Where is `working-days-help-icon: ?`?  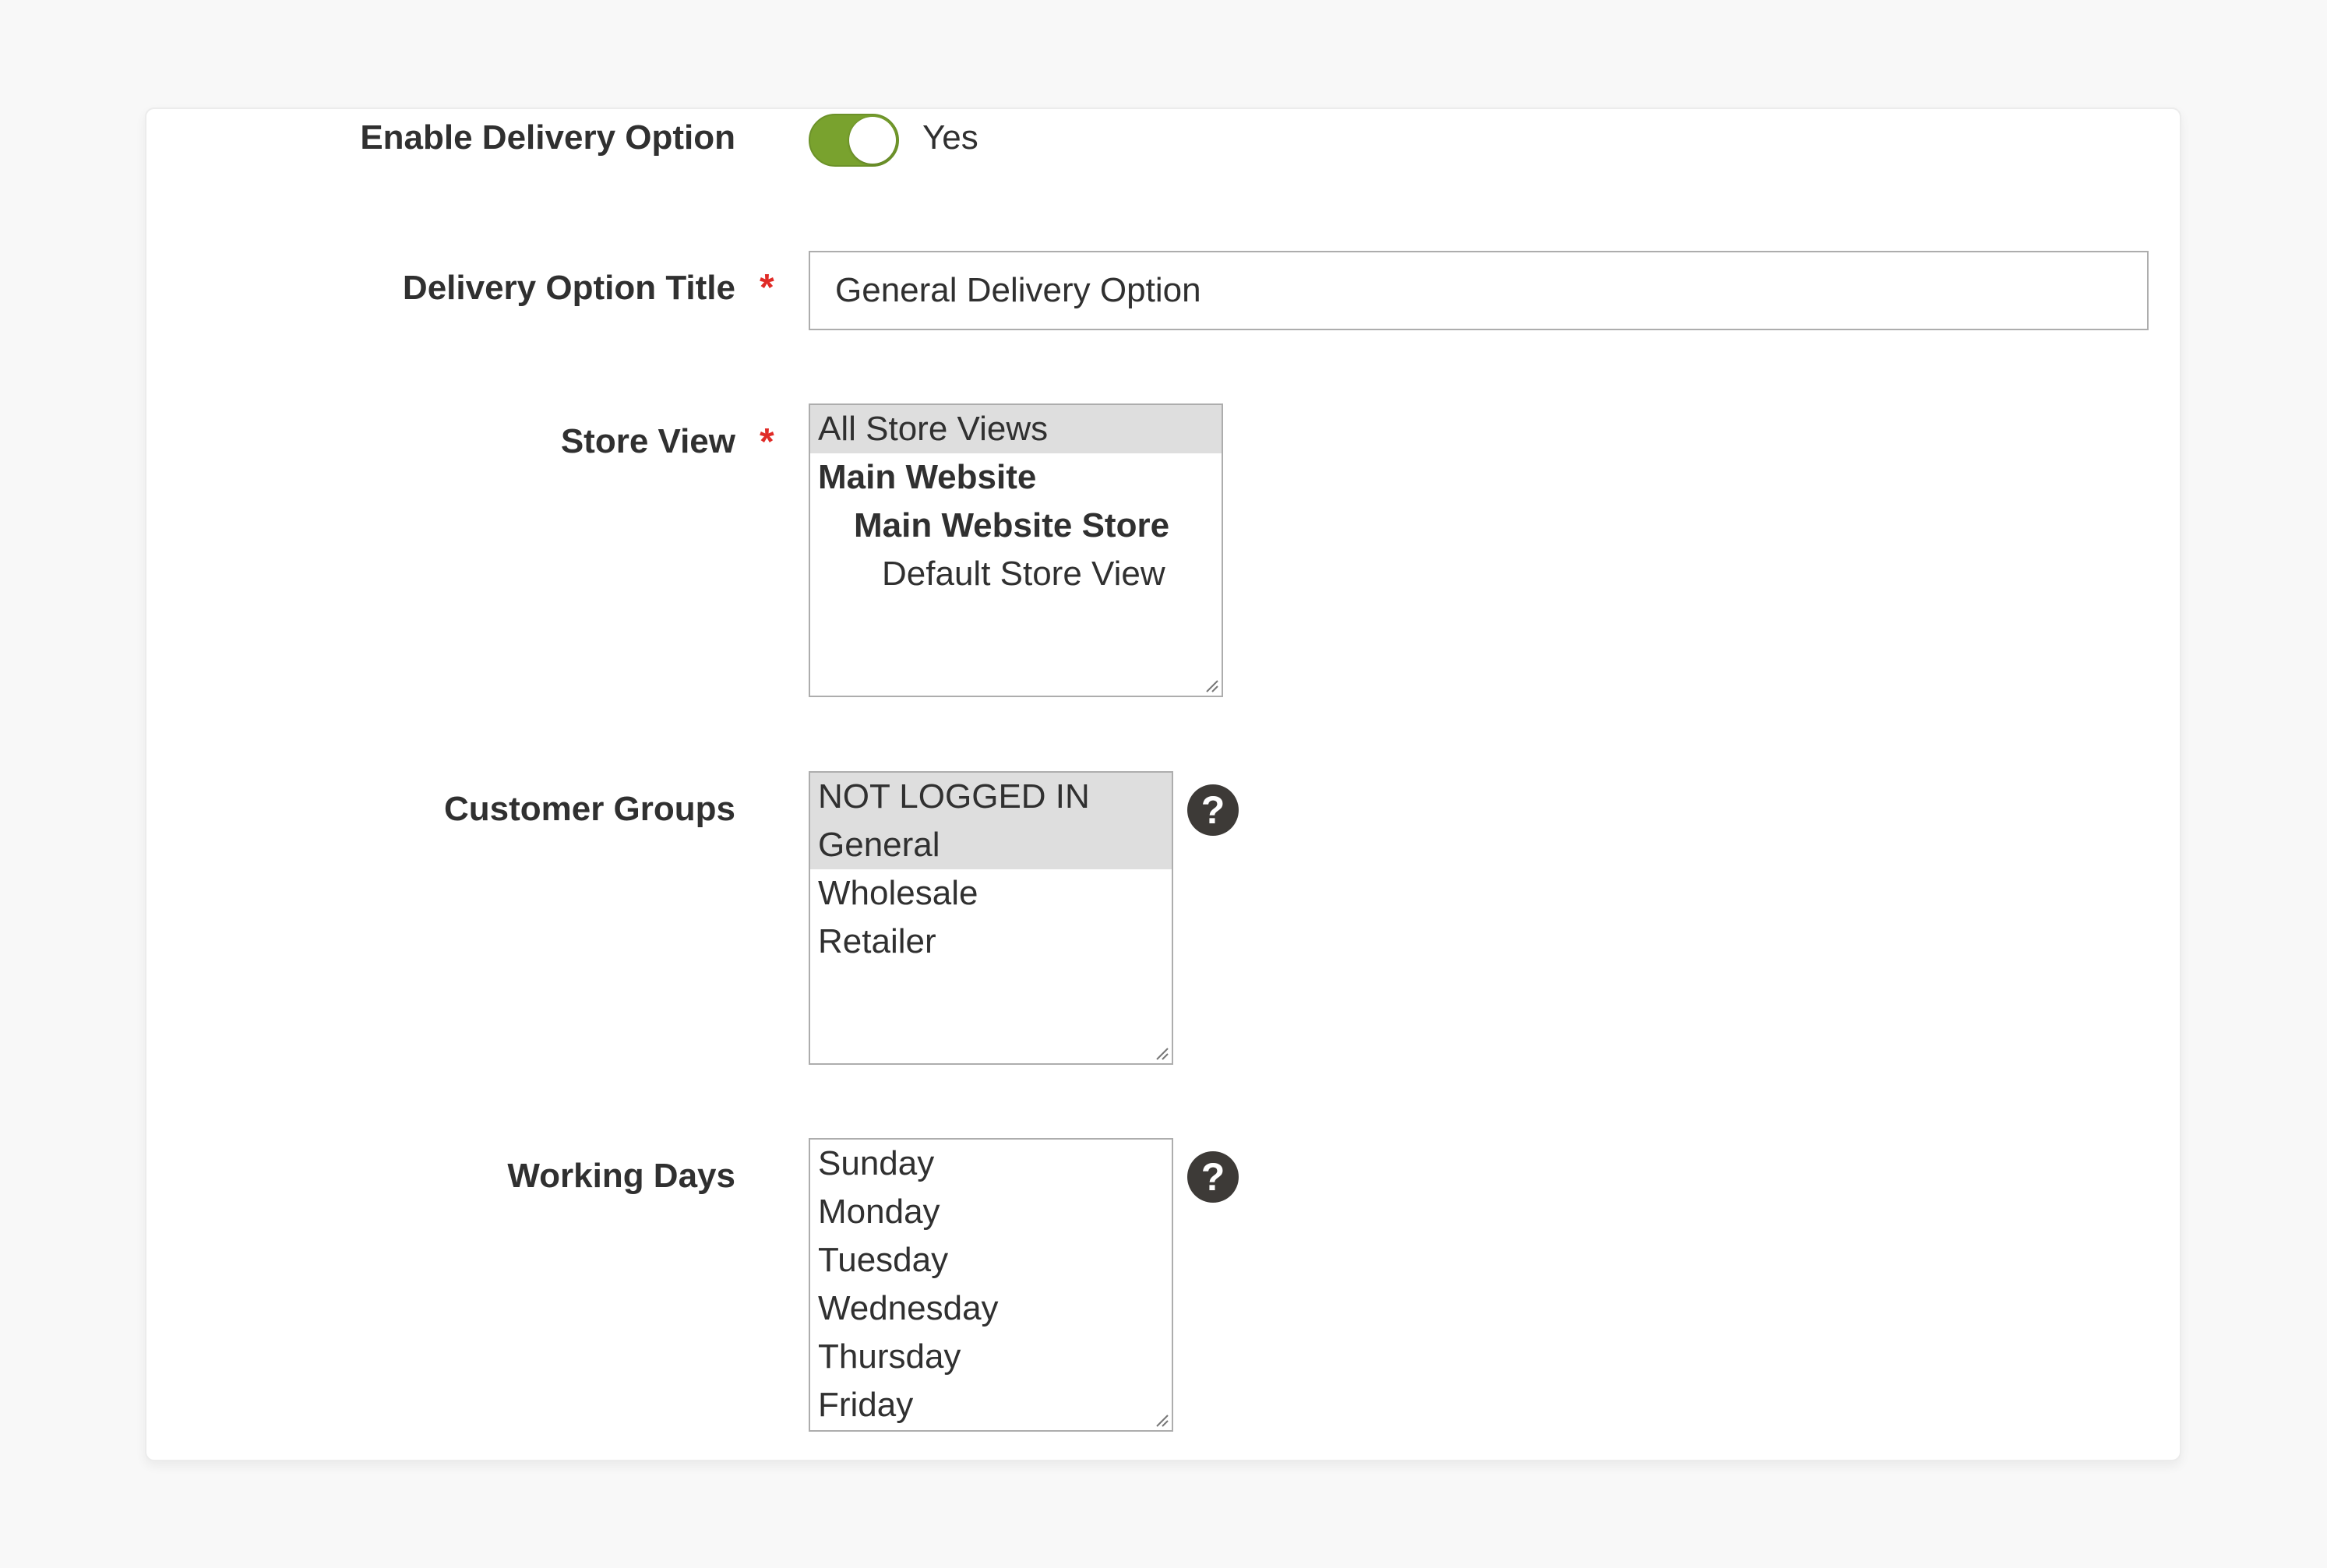
working-days-help-icon: ? is located at coordinates (1213, 1177).